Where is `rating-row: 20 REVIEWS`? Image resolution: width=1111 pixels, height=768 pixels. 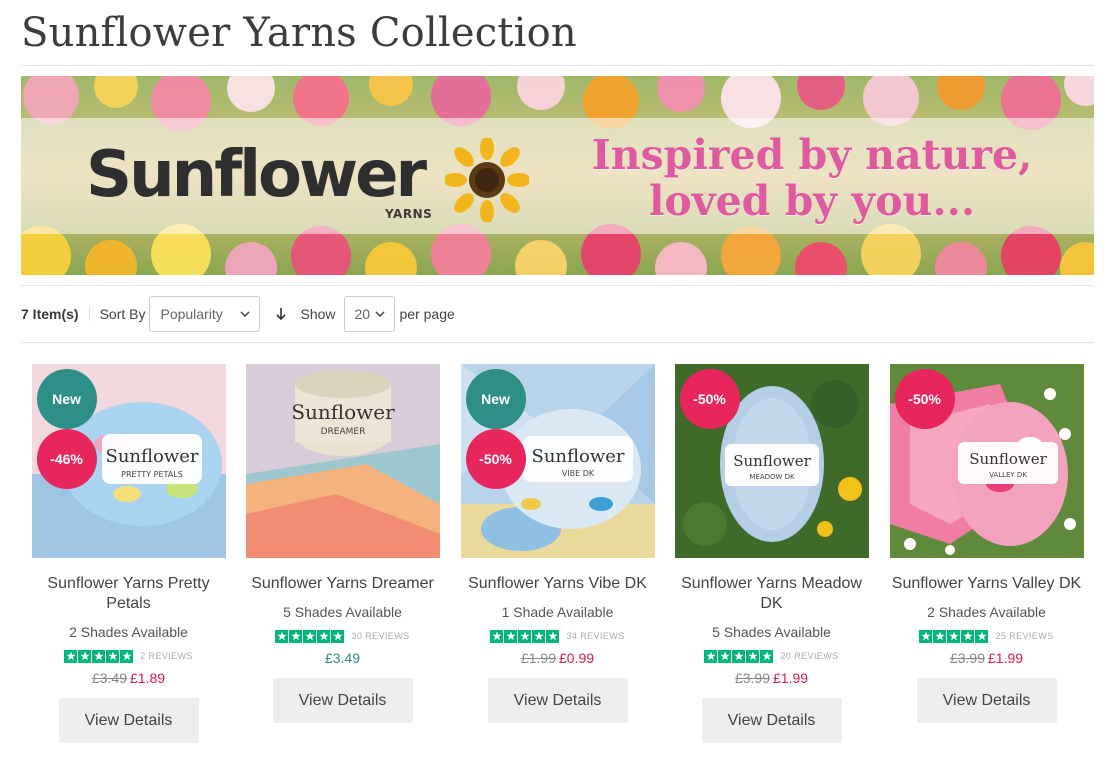
rating-row: 20 REVIEWS is located at coordinates (771, 656).